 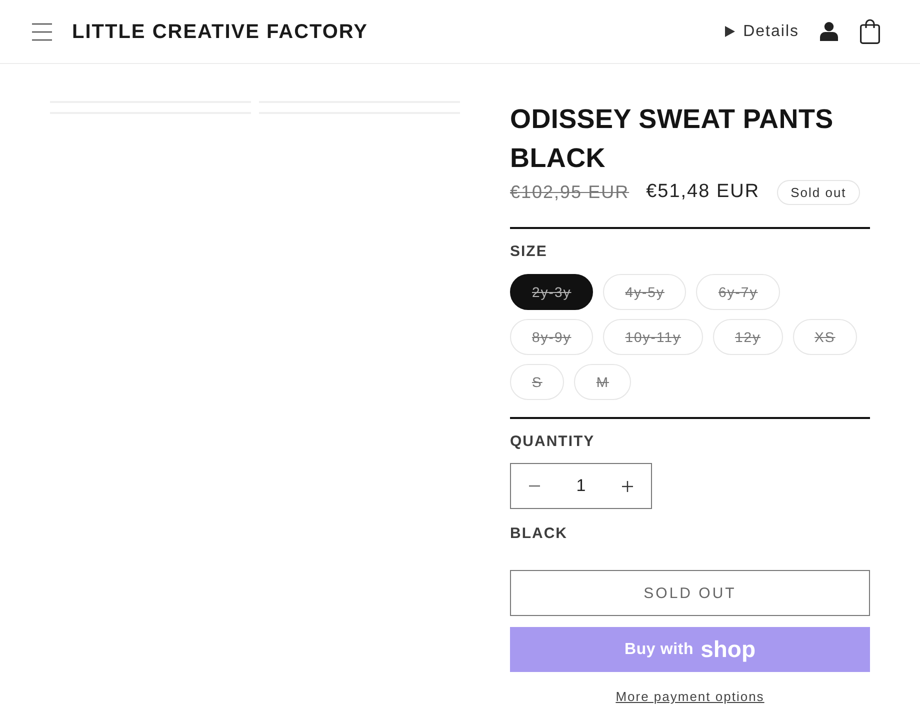 What do you see at coordinates (738, 292) in the screenshot?
I see `size-option: 6y-7y` at bounding box center [738, 292].